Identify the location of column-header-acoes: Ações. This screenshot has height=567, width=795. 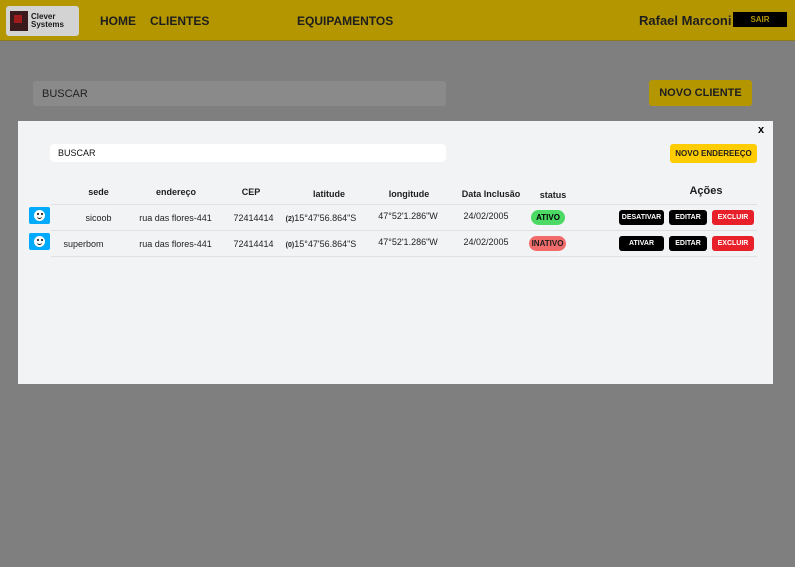
(706, 191).